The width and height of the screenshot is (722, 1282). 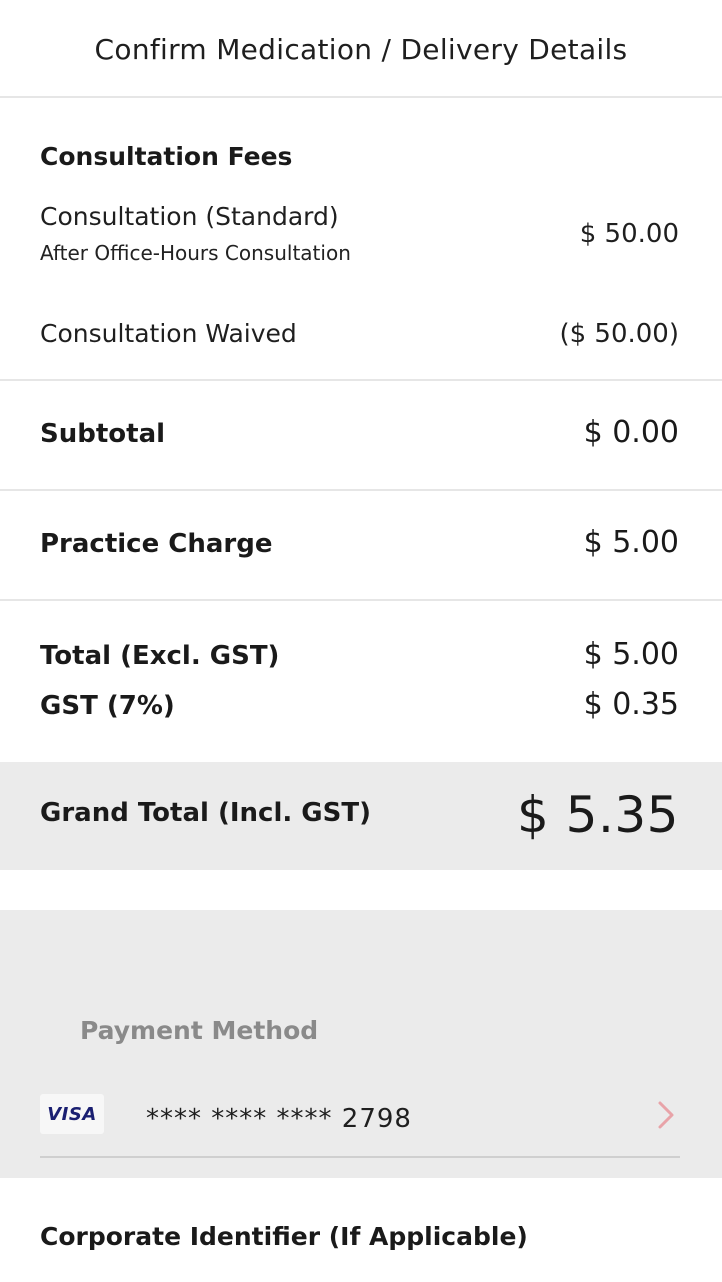 What do you see at coordinates (166, 156) in the screenshot?
I see `consultation-fees-heading: Consultation Fees` at bounding box center [166, 156].